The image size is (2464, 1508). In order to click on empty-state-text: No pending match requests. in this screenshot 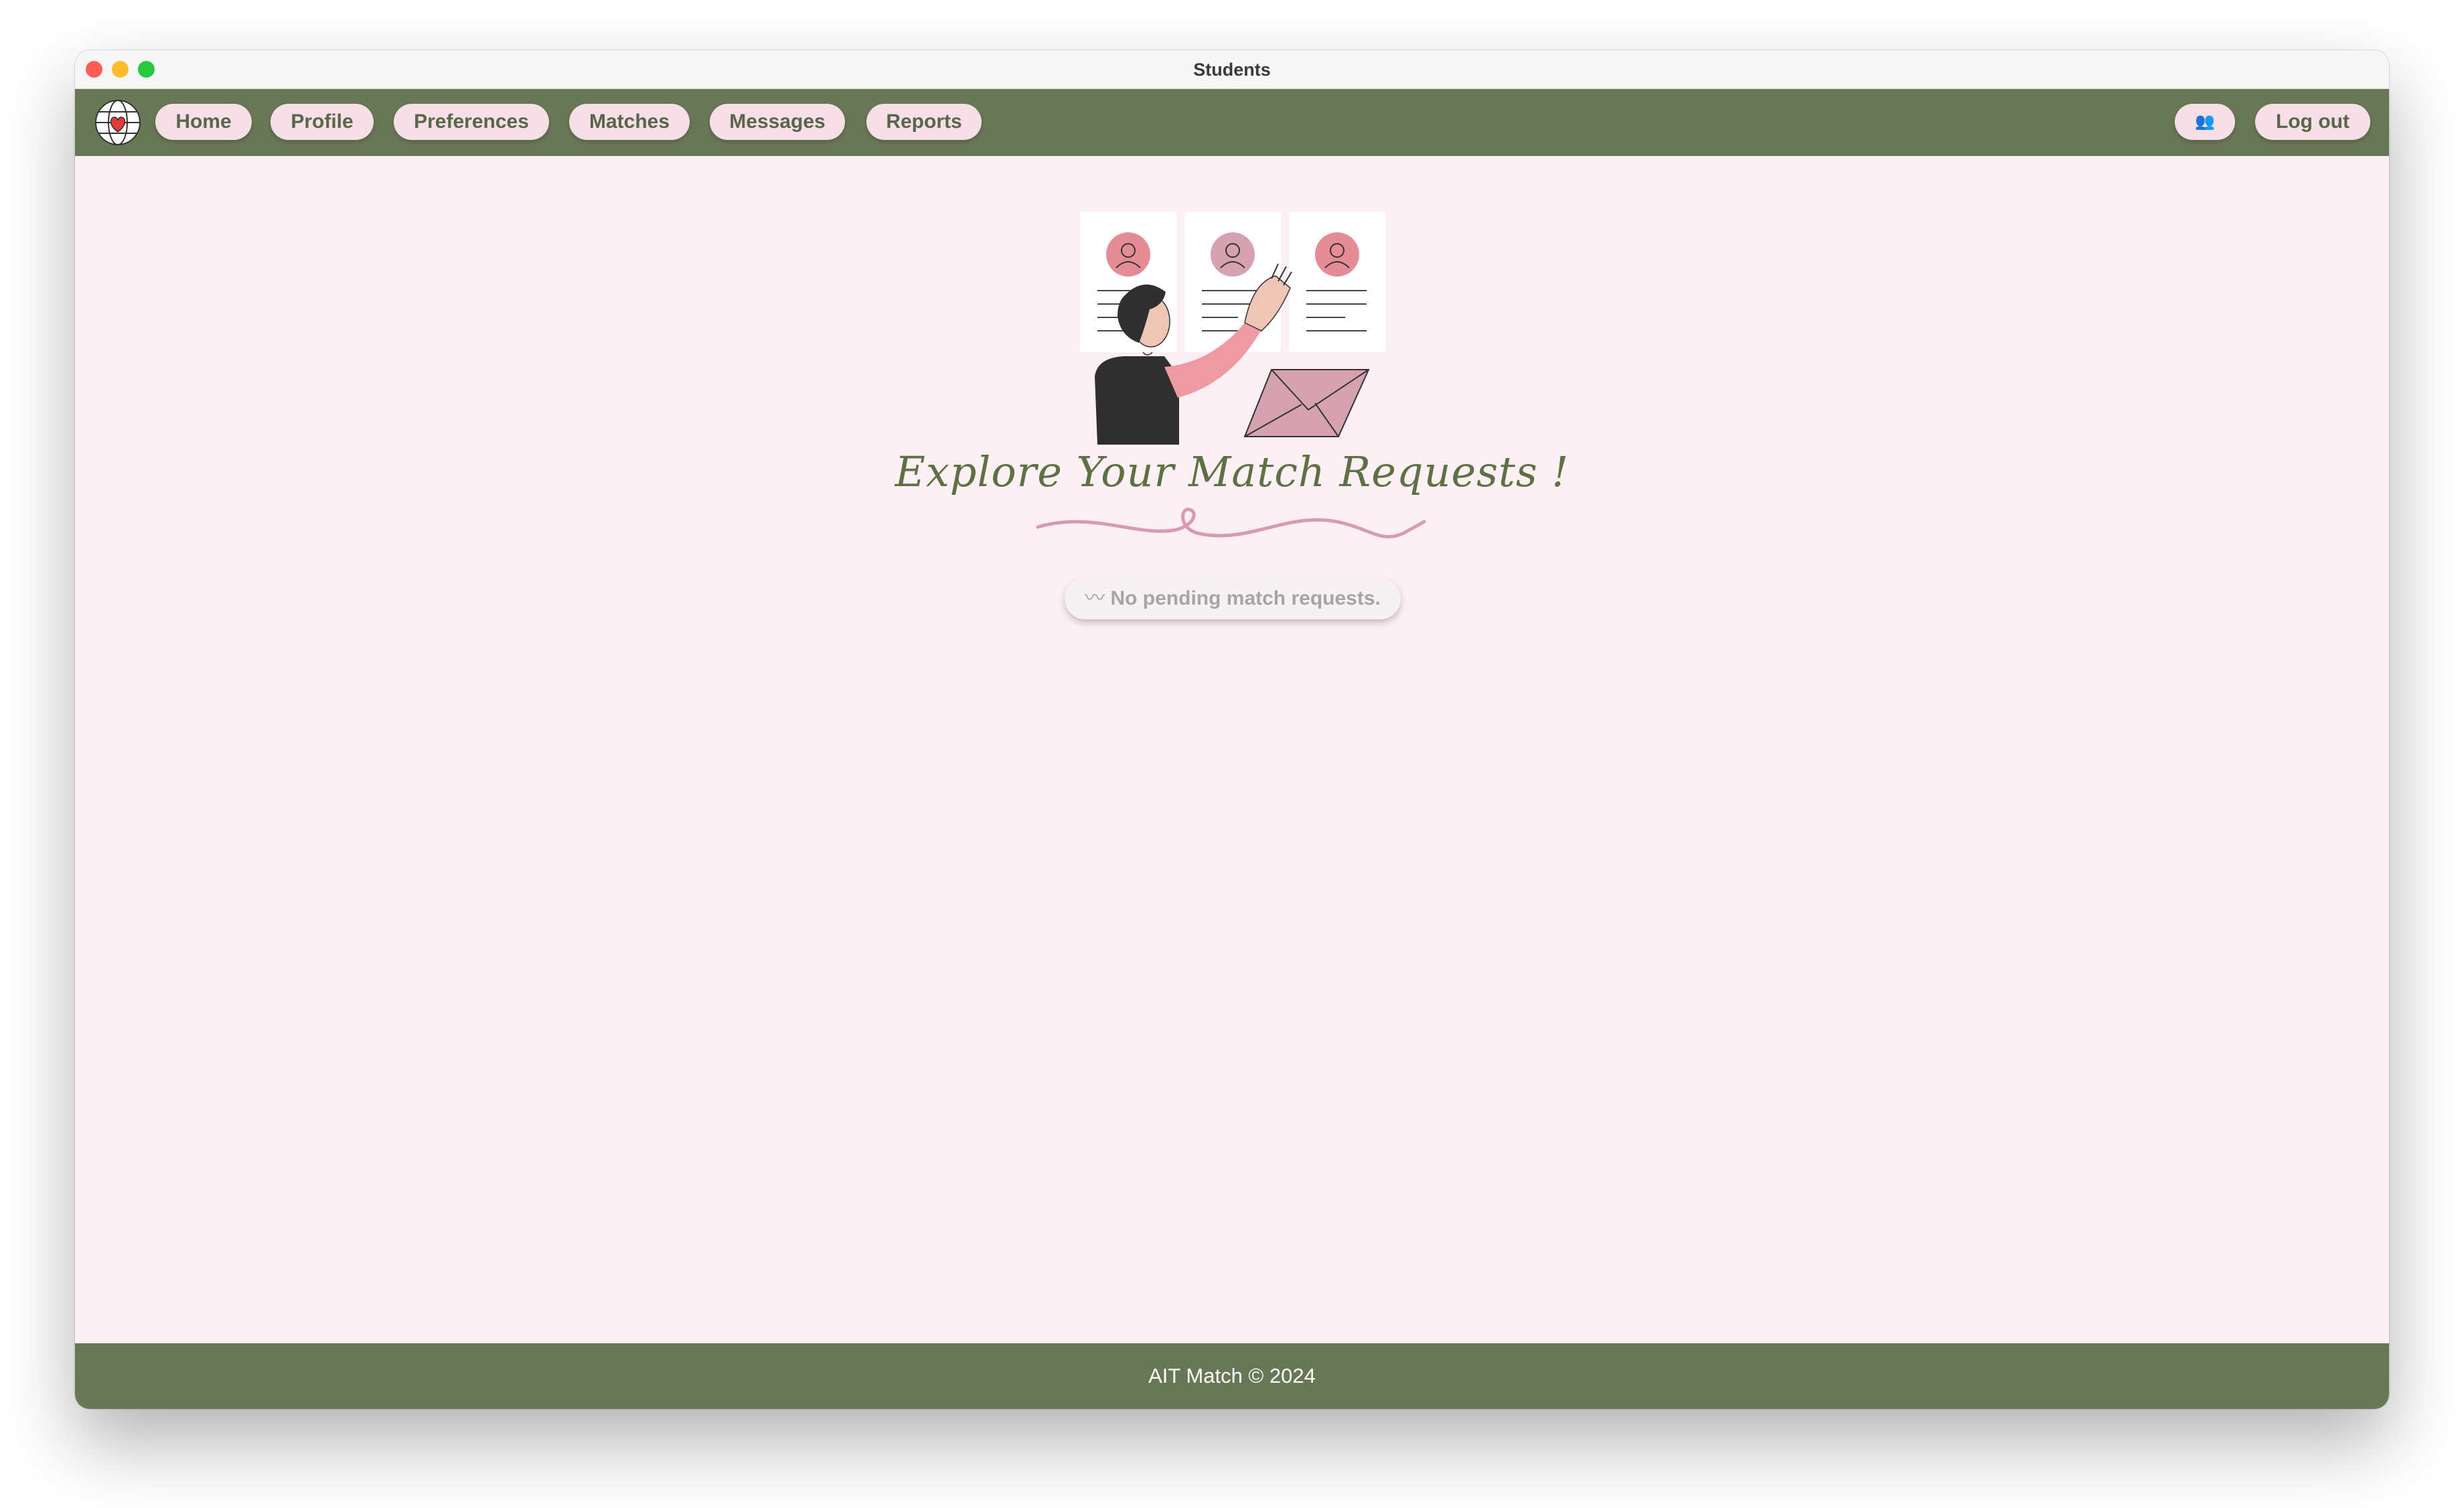, I will do `click(1245, 598)`.